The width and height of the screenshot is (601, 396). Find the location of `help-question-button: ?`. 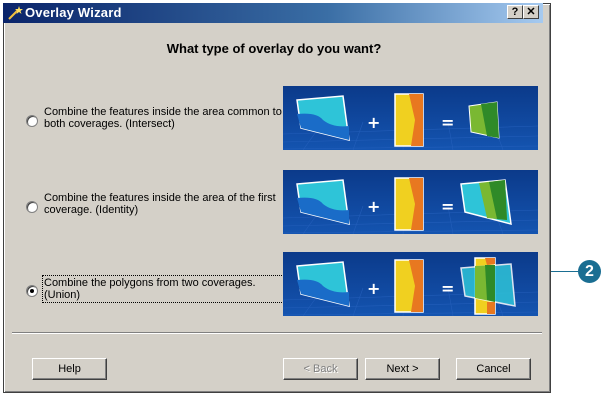

help-question-button: ? is located at coordinates (515, 12).